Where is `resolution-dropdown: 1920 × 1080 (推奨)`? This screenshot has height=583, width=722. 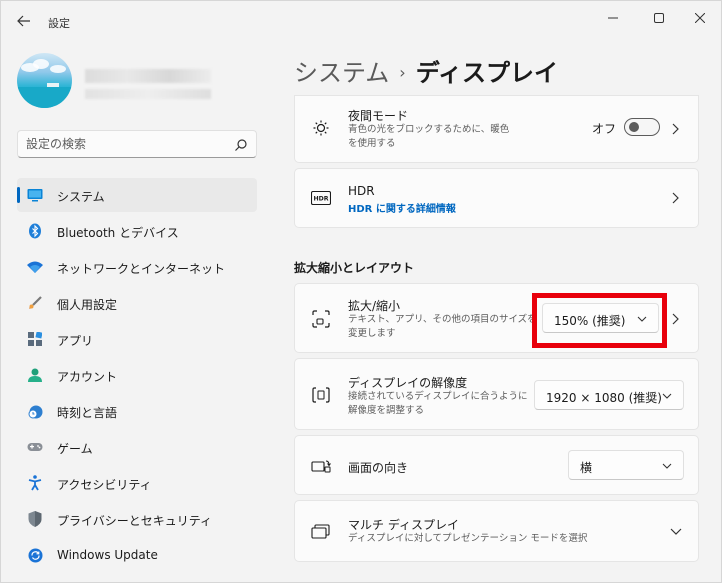 resolution-dropdown: 1920 × 1080 (推奨) is located at coordinates (609, 395).